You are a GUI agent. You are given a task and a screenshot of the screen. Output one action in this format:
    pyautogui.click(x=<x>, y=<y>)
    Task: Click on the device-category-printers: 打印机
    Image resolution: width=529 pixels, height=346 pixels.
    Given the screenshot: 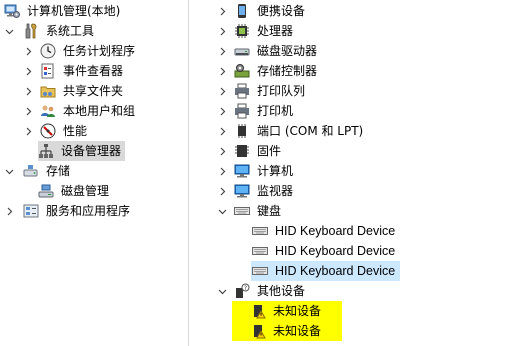 What is the action you would take?
    pyautogui.click(x=255, y=111)
    